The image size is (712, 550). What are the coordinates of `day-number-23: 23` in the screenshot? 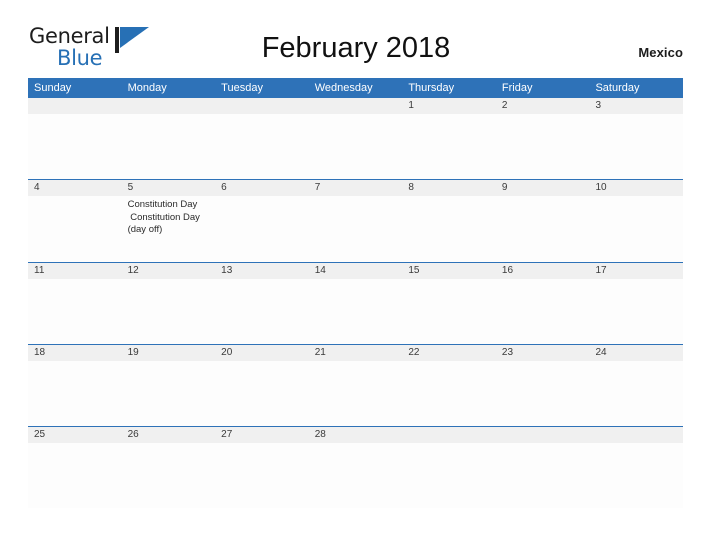 It's located at (543, 353).